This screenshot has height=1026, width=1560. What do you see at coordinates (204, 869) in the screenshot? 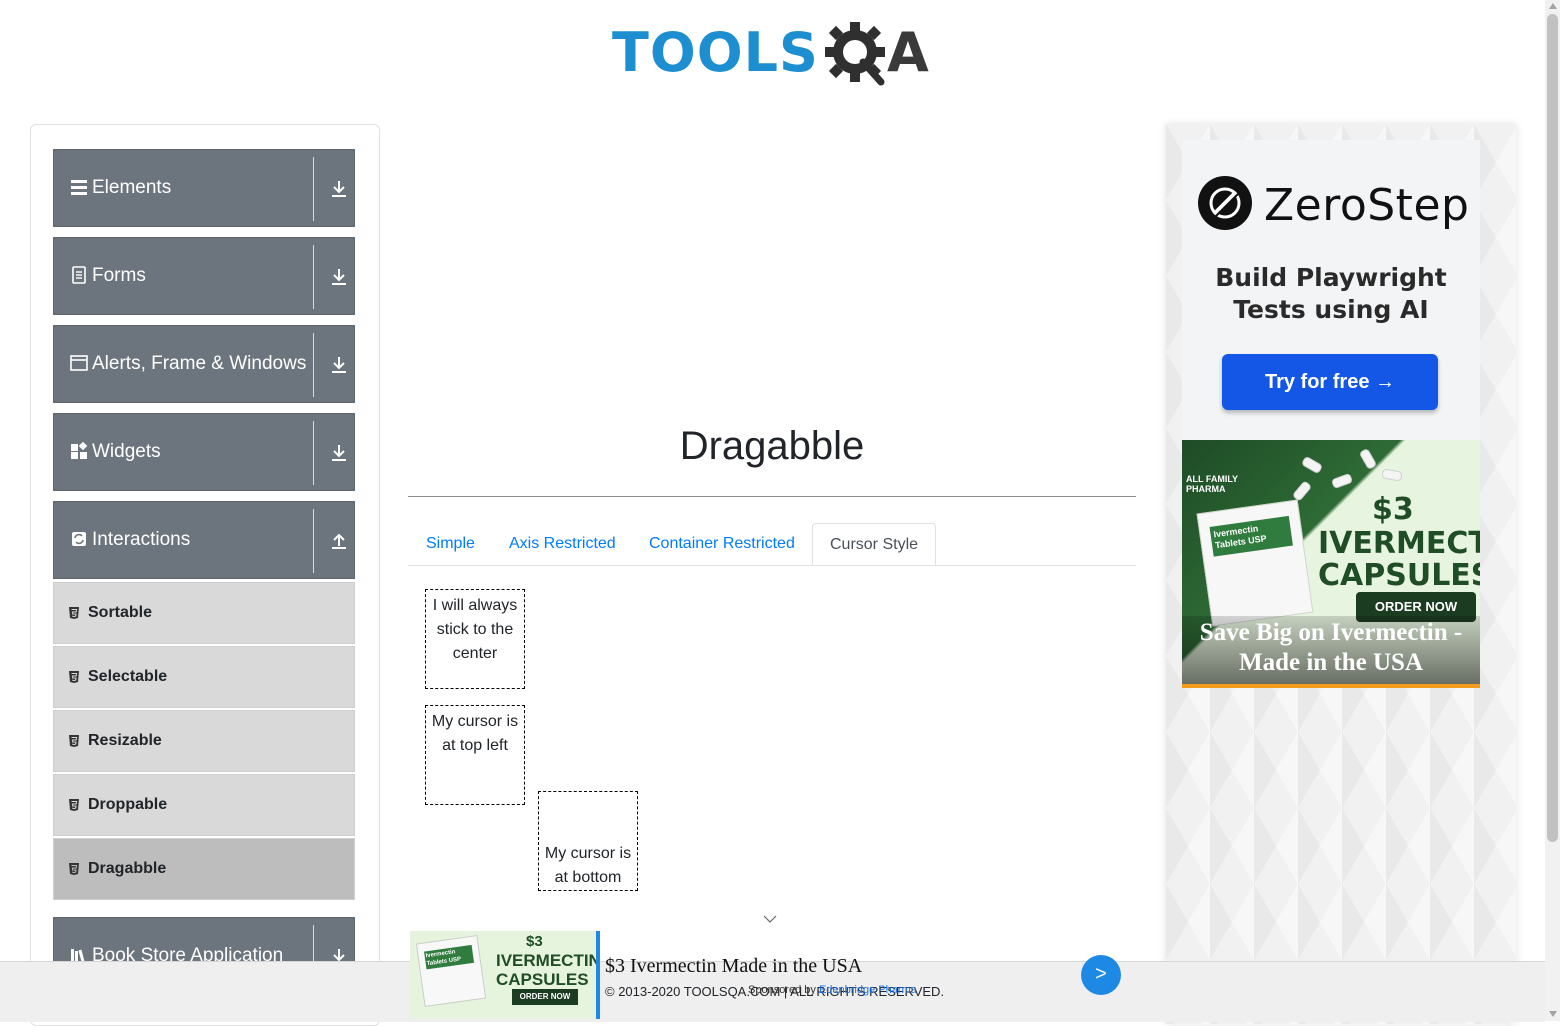
I see `menu-item-dragabble: Dragabble` at bounding box center [204, 869].